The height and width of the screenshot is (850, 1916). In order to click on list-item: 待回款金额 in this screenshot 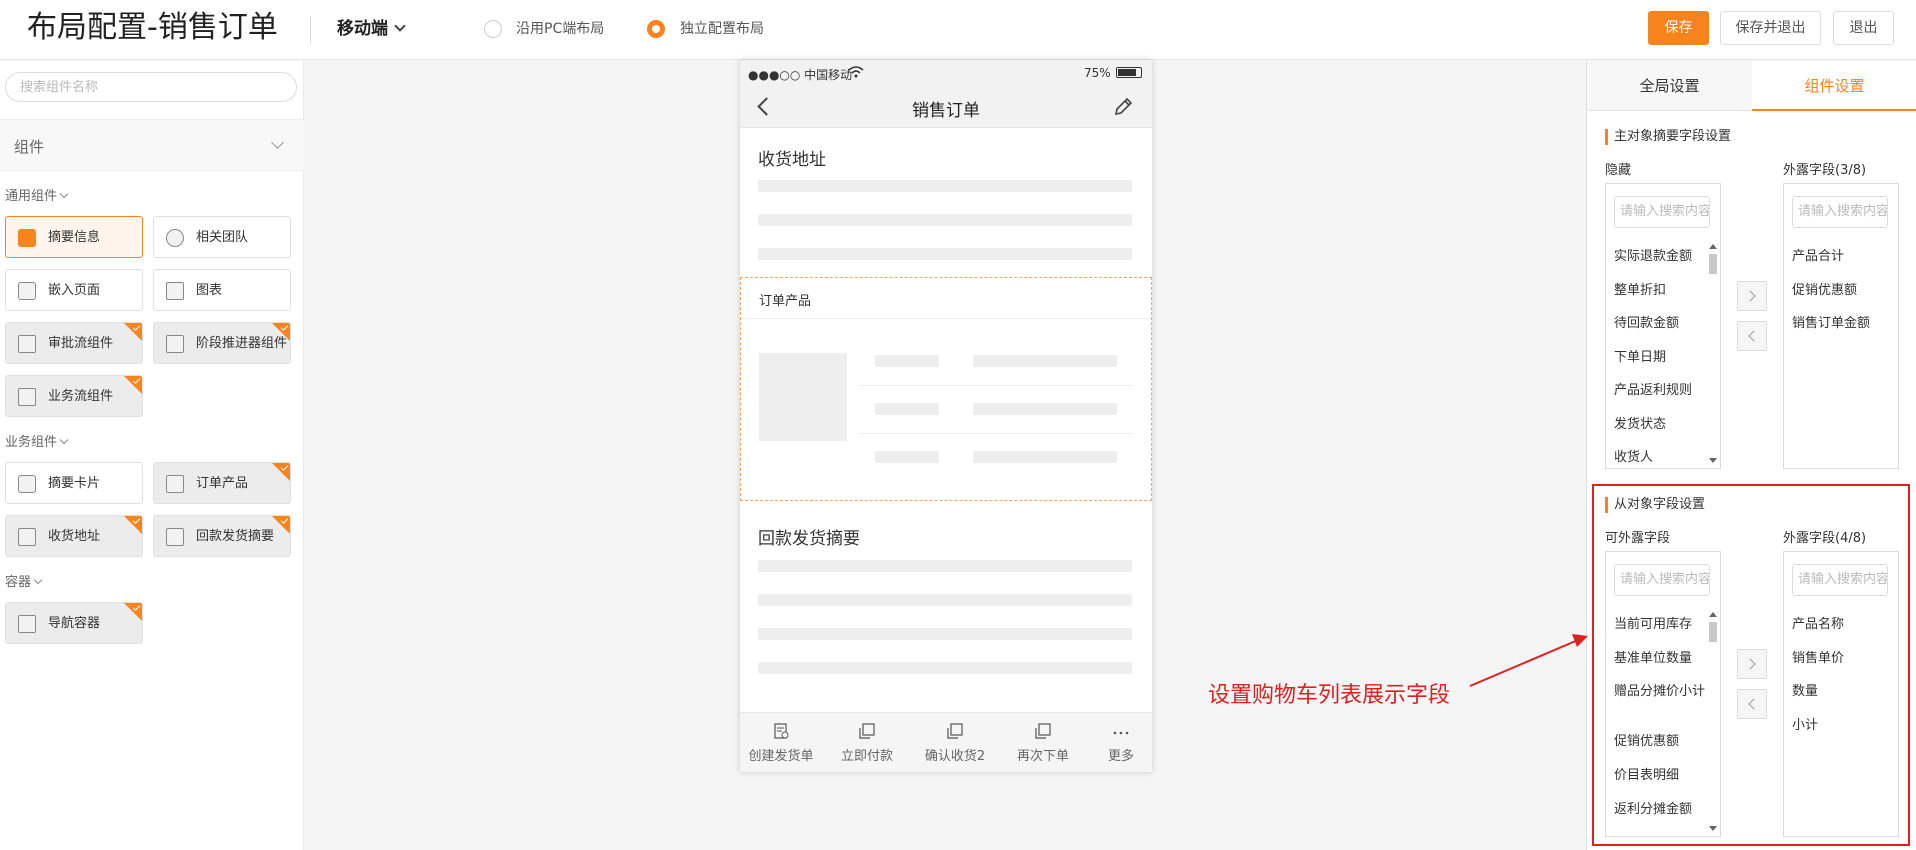, I will do `click(1646, 324)`.